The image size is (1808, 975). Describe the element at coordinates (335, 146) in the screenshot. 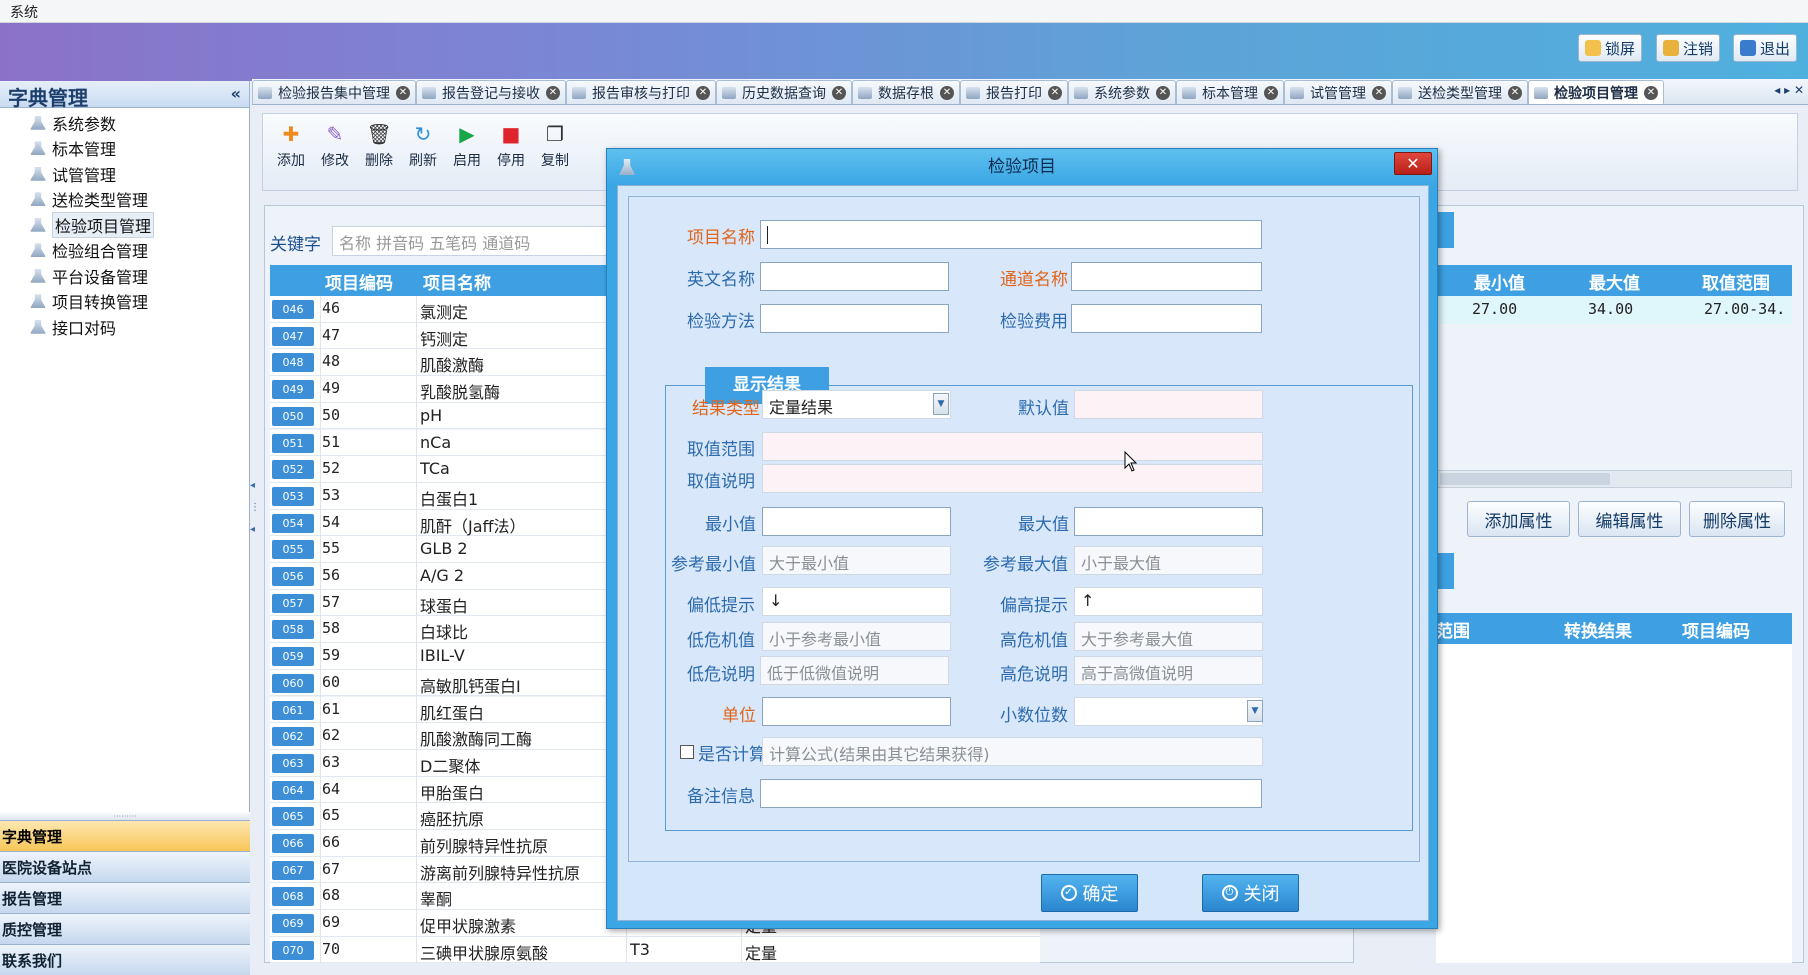

I see `toolbar-edit-button: ✎ 修改` at that location.